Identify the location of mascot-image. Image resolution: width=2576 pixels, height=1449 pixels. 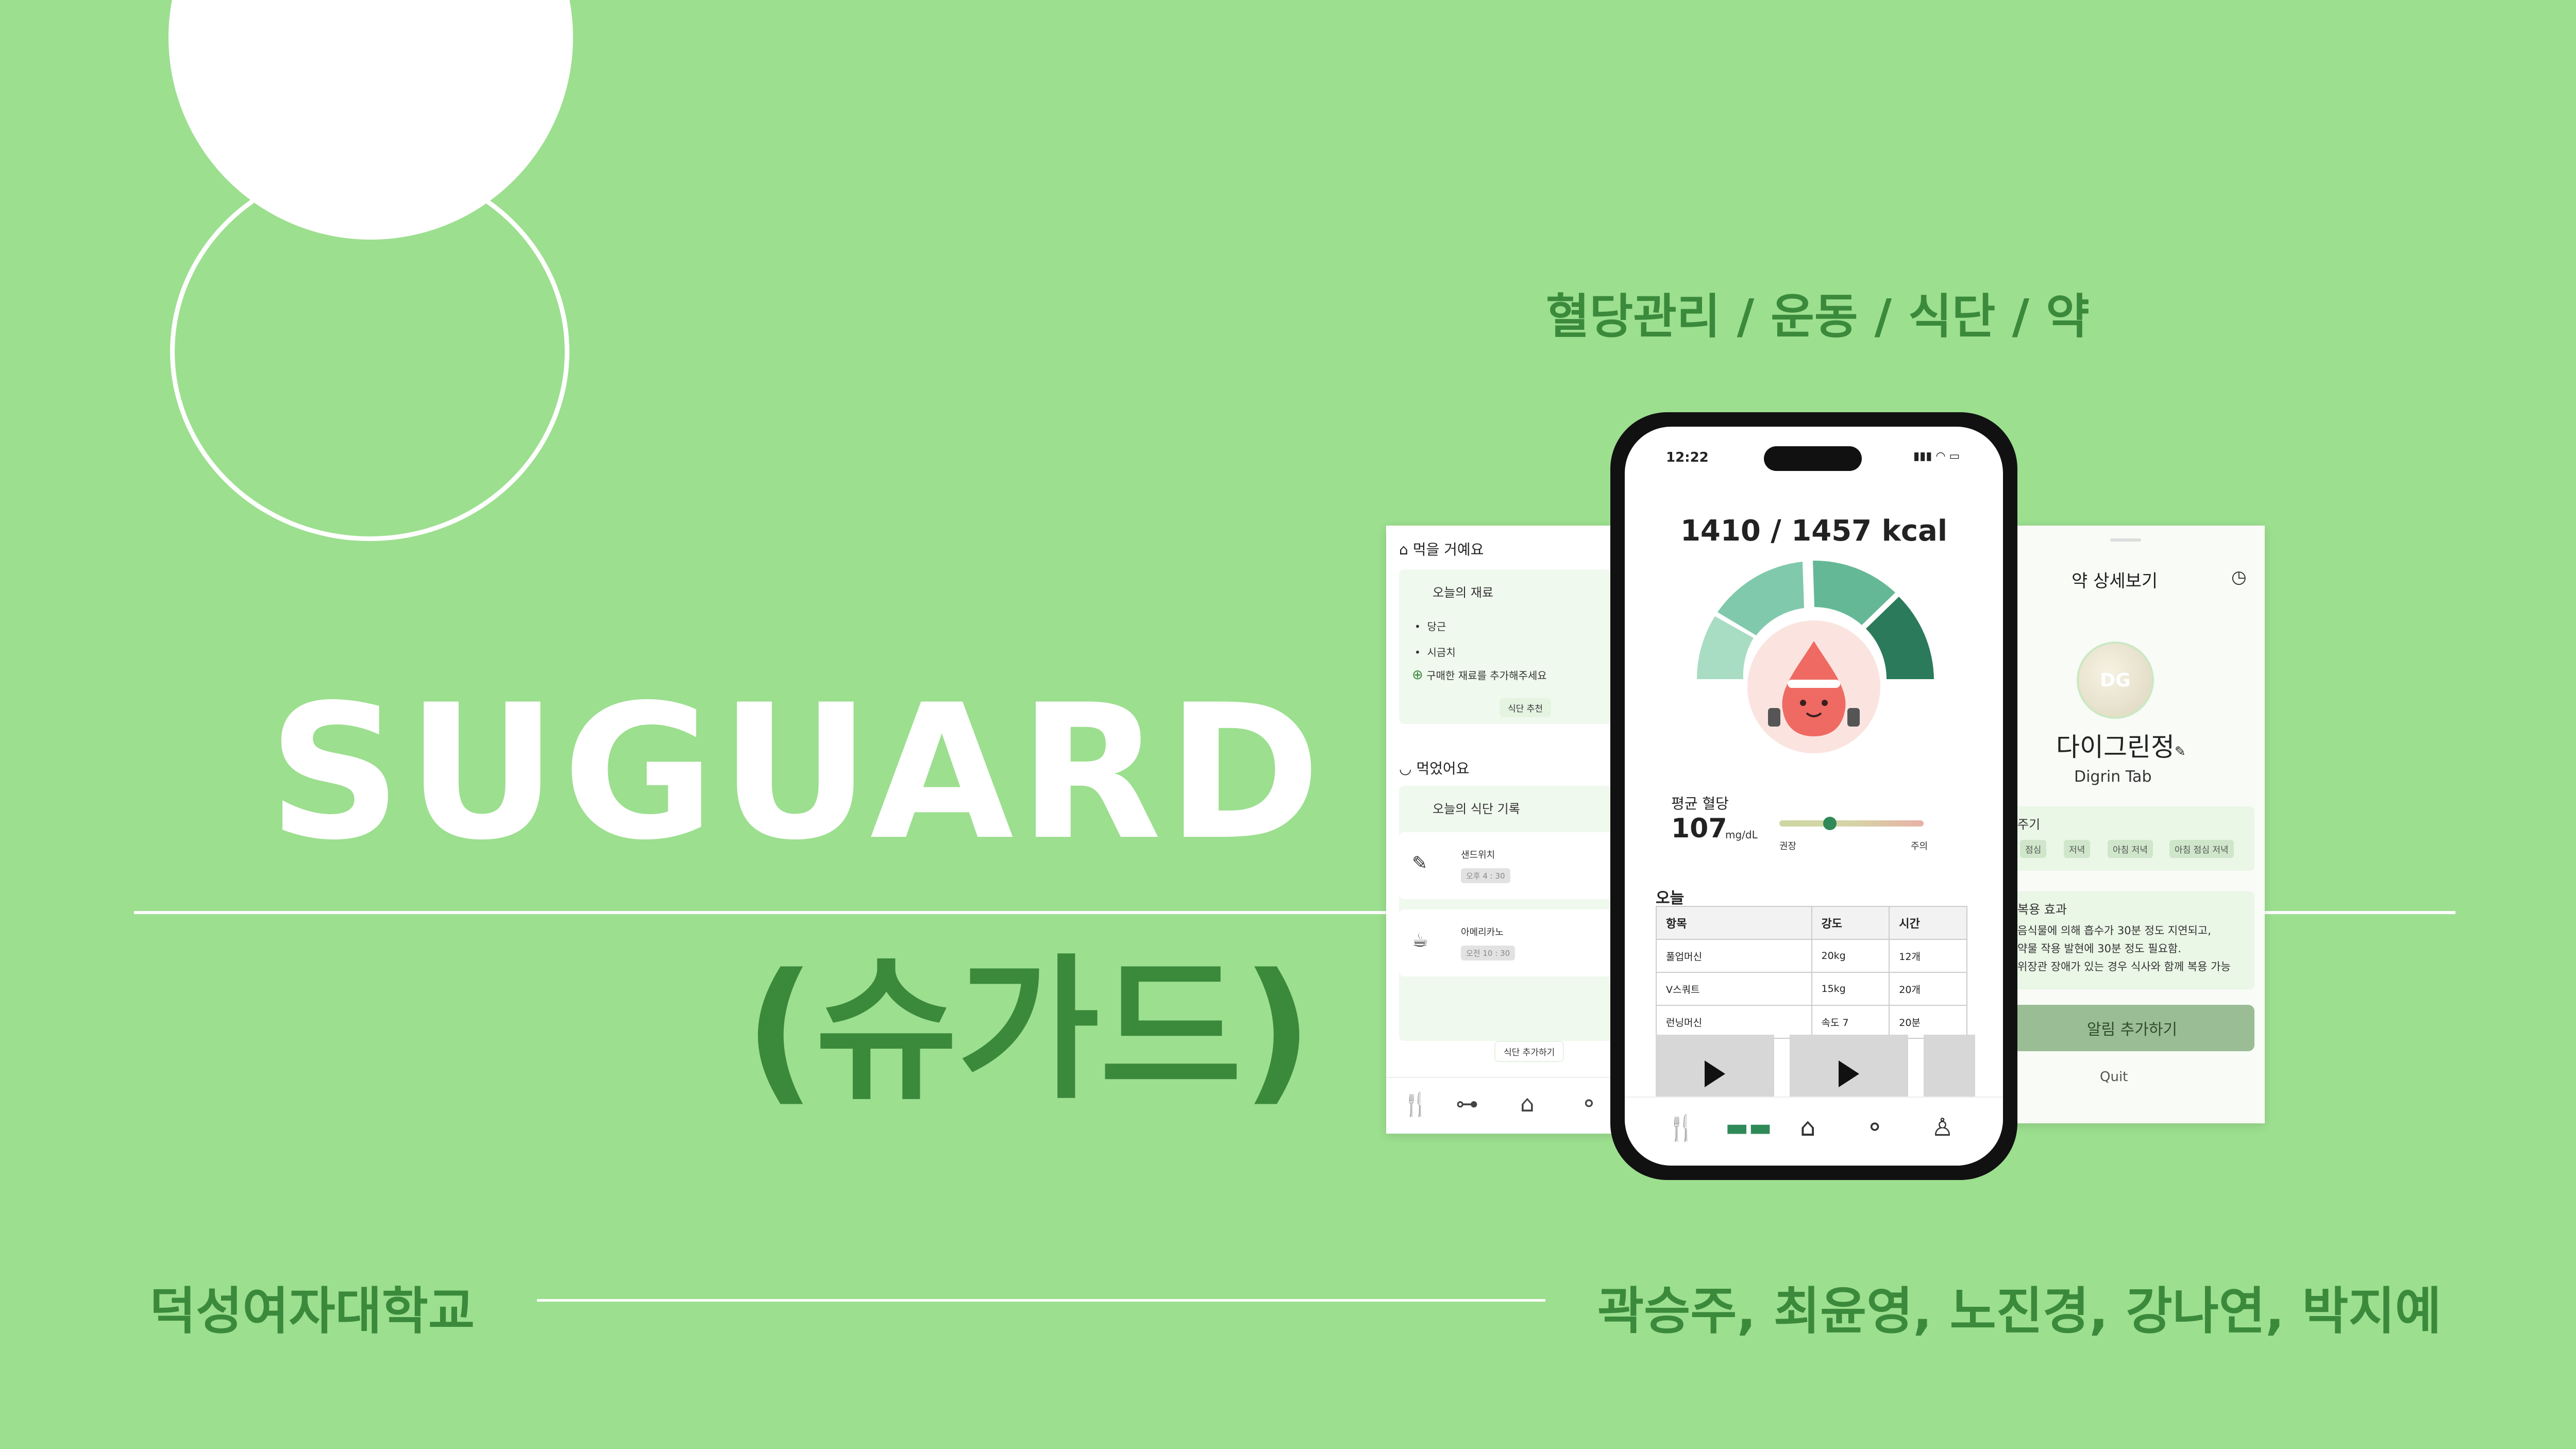
(1813, 686).